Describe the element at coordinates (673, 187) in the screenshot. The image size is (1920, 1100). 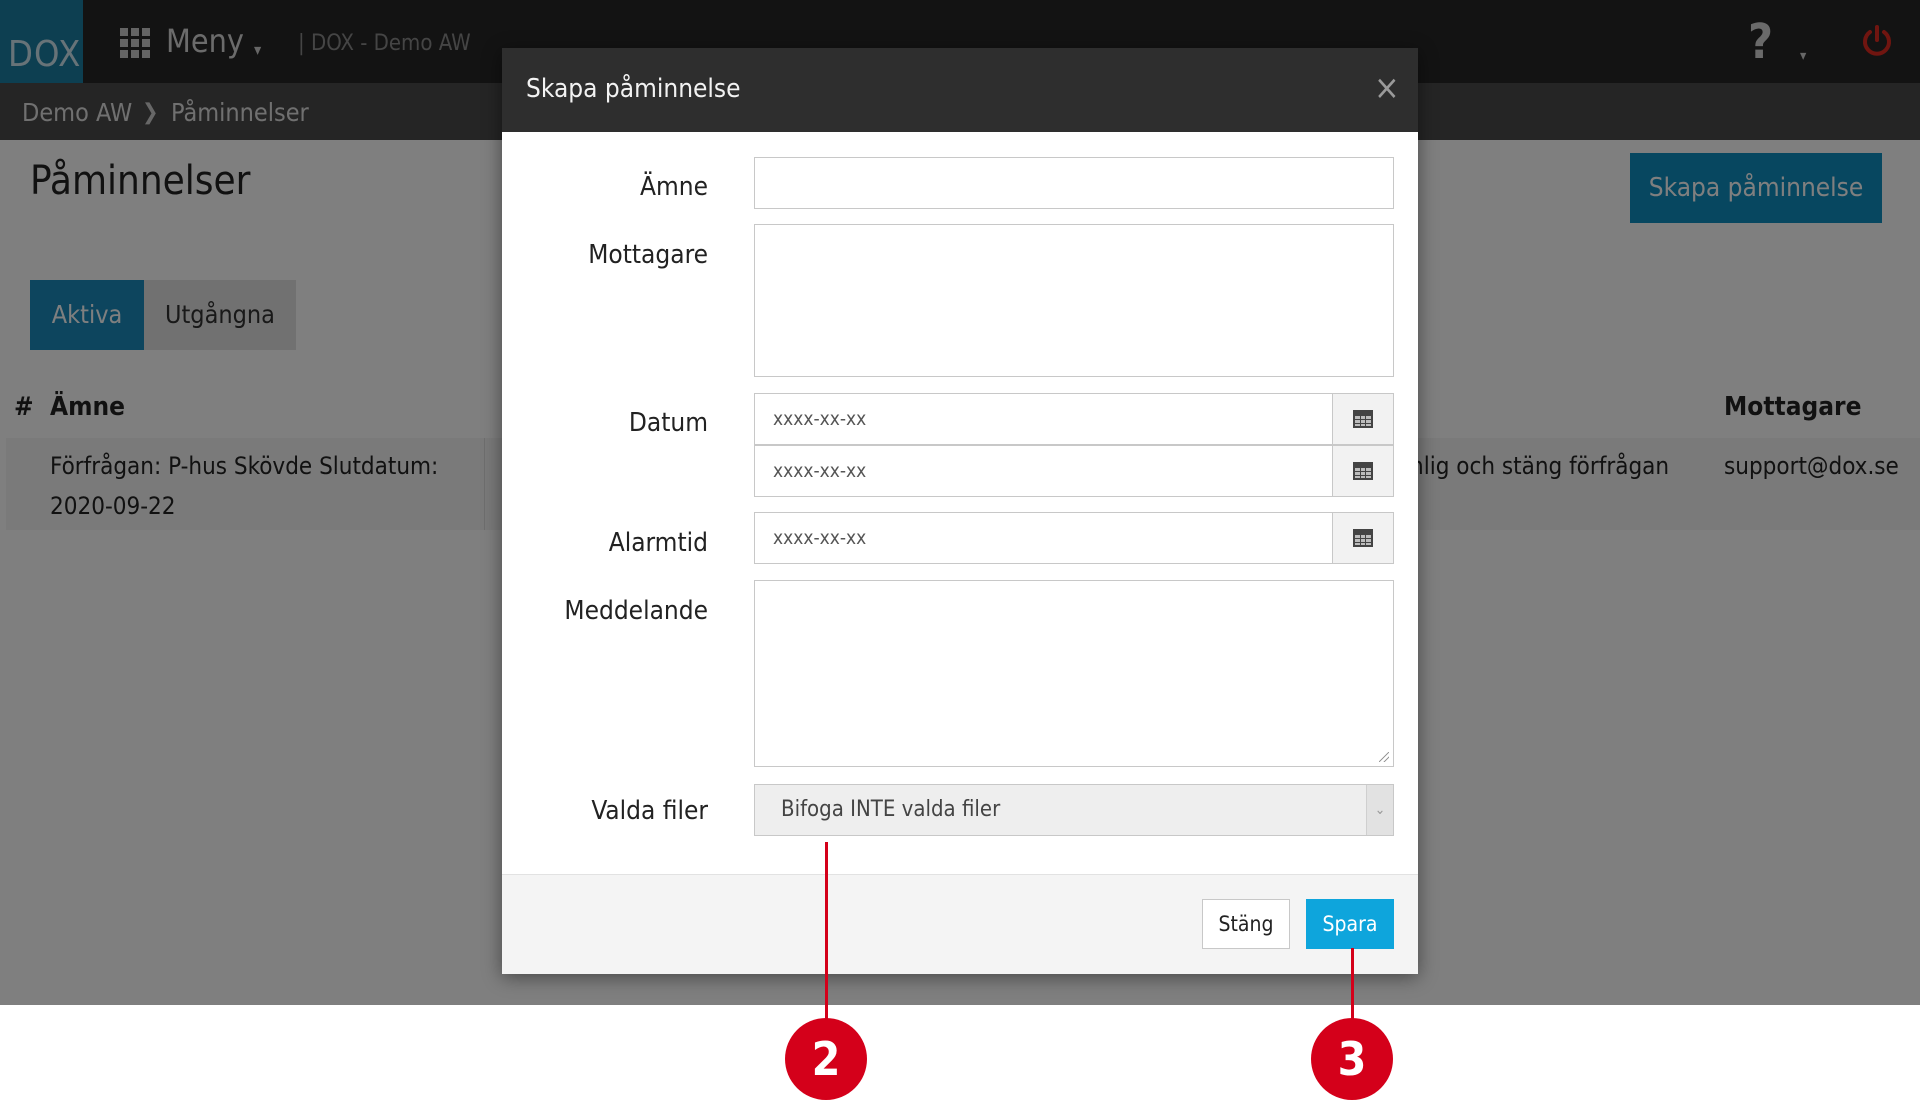
I see `label-subject: Ämne` at that location.